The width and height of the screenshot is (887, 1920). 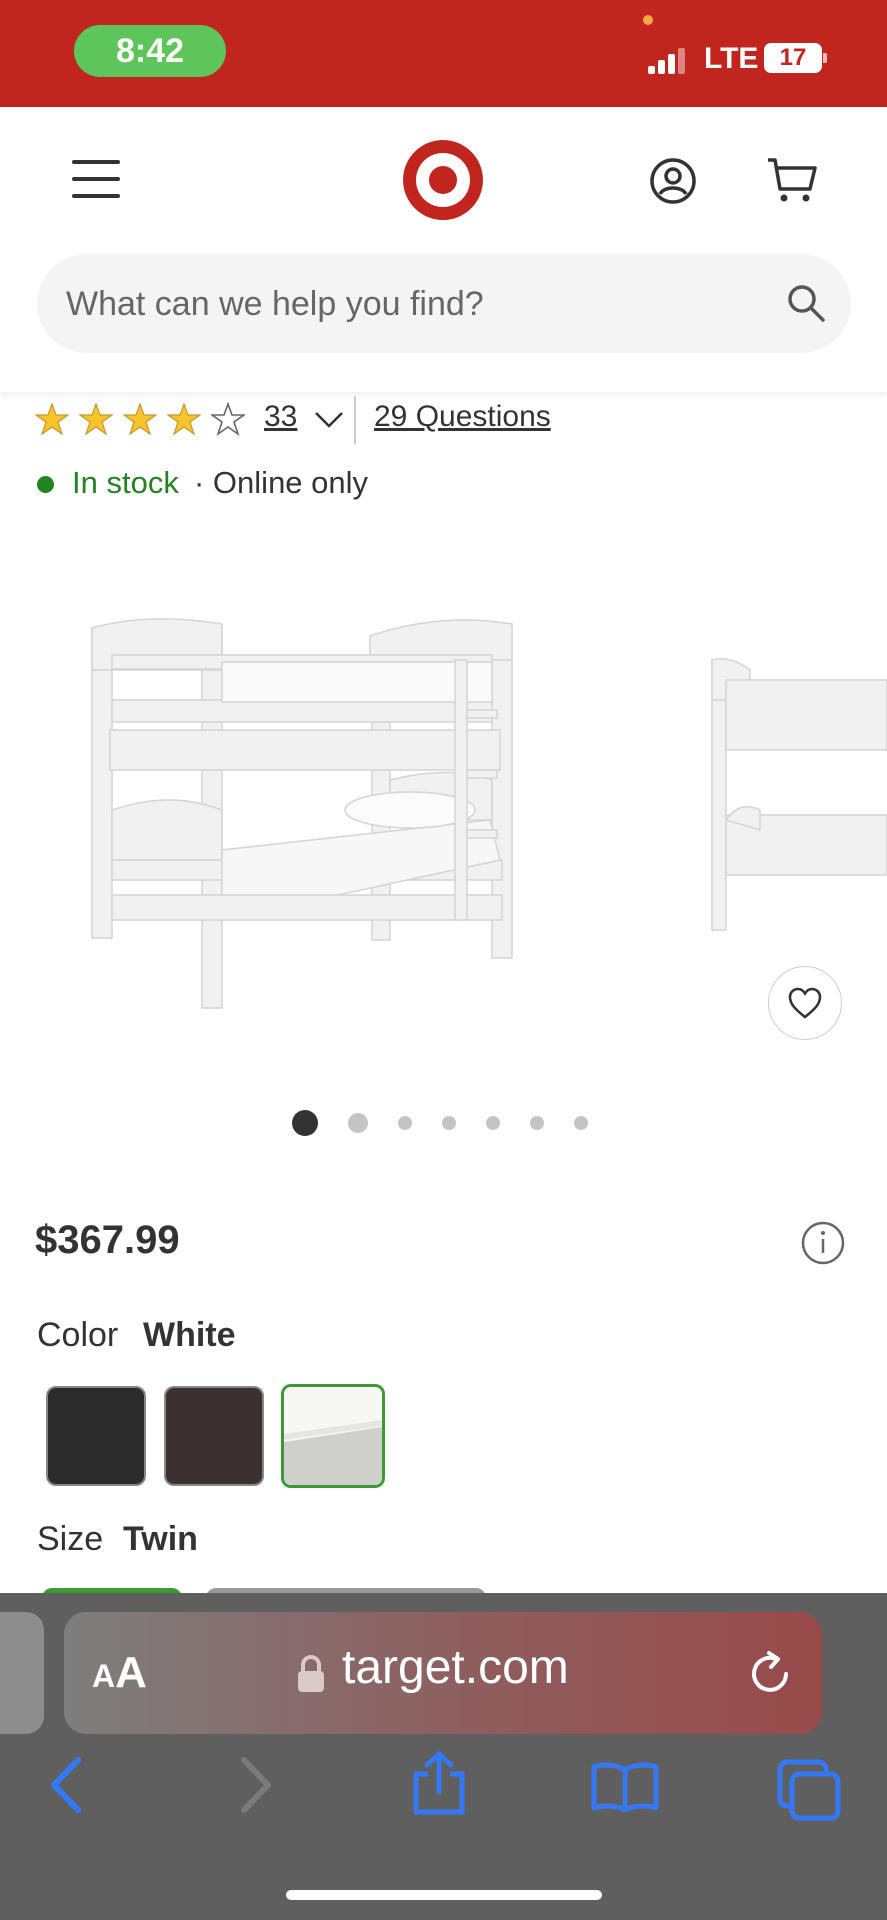 What do you see at coordinates (806, 303) in the screenshot?
I see `search-icon` at bounding box center [806, 303].